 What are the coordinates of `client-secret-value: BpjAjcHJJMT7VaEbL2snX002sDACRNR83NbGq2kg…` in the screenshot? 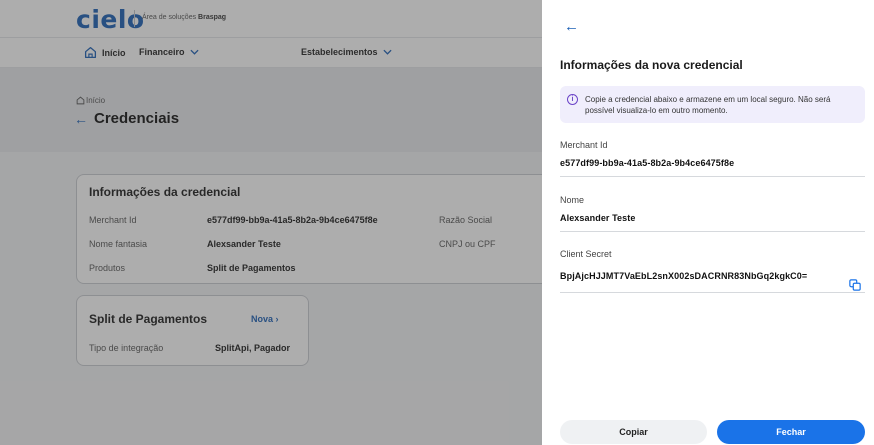 It's located at (684, 276).